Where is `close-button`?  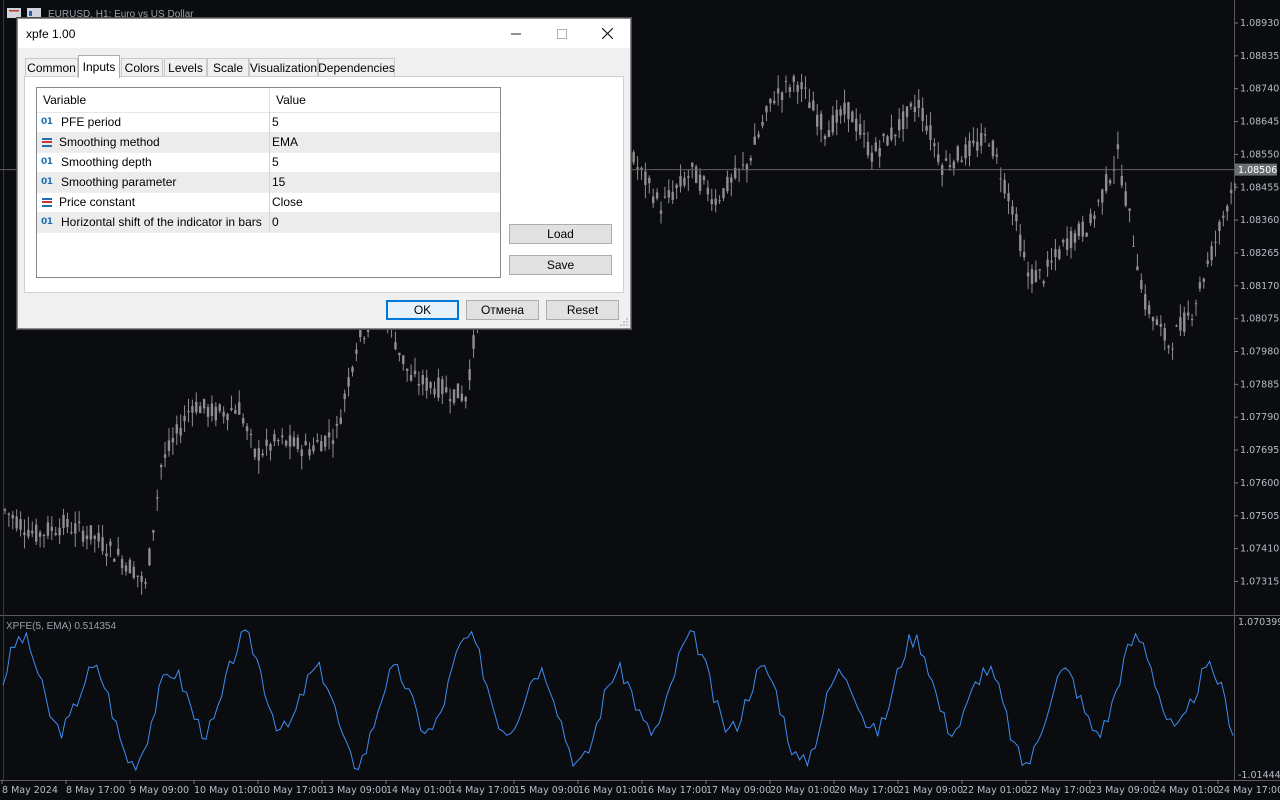
close-button is located at coordinates (607, 33).